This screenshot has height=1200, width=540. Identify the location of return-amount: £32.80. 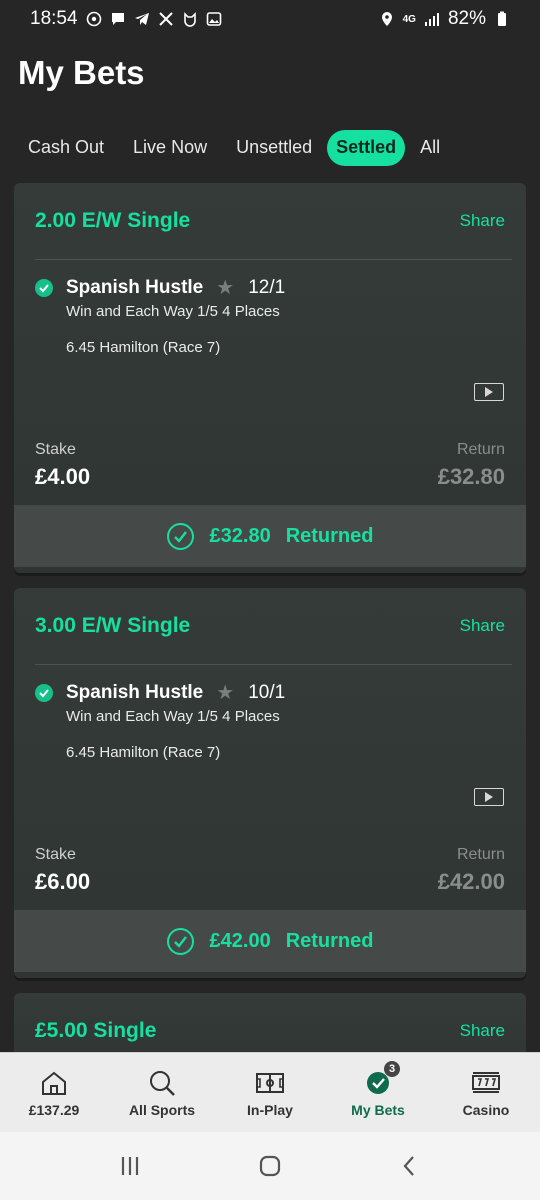
(471, 476).